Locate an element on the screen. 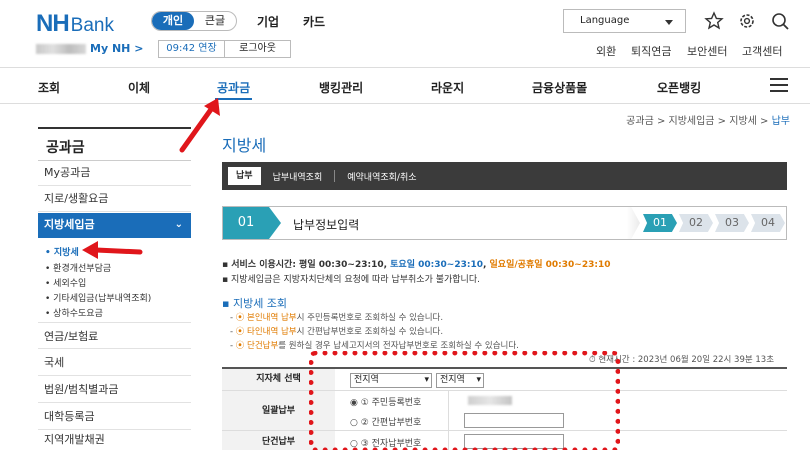  cancel-notice: ▪ 지방세입금은 지방자치단체의 요청에 따라 납부취소가 불가합니다. is located at coordinates (351, 280).